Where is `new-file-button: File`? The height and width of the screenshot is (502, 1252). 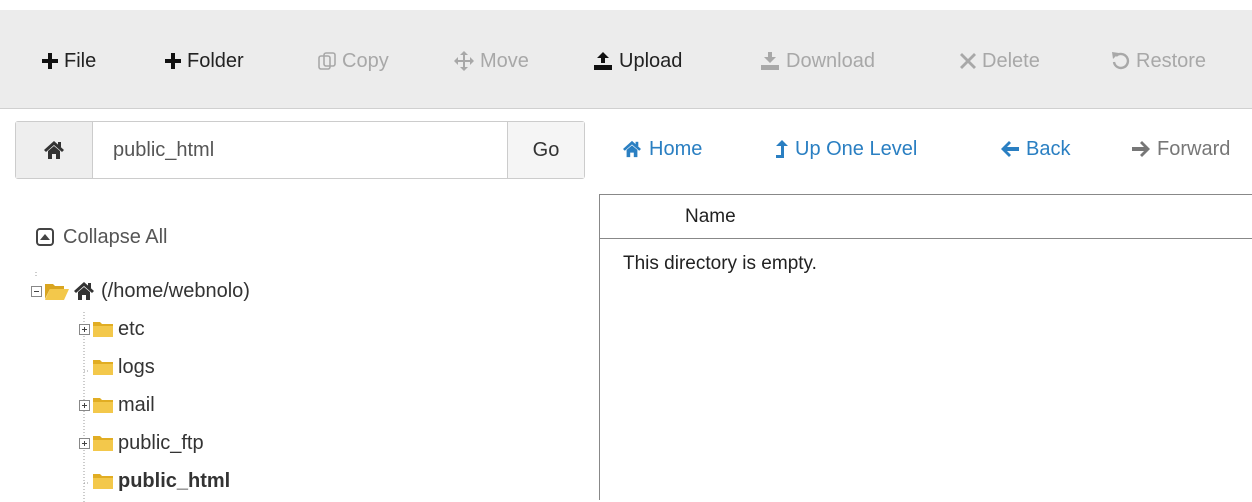 new-file-button: File is located at coordinates (69, 61).